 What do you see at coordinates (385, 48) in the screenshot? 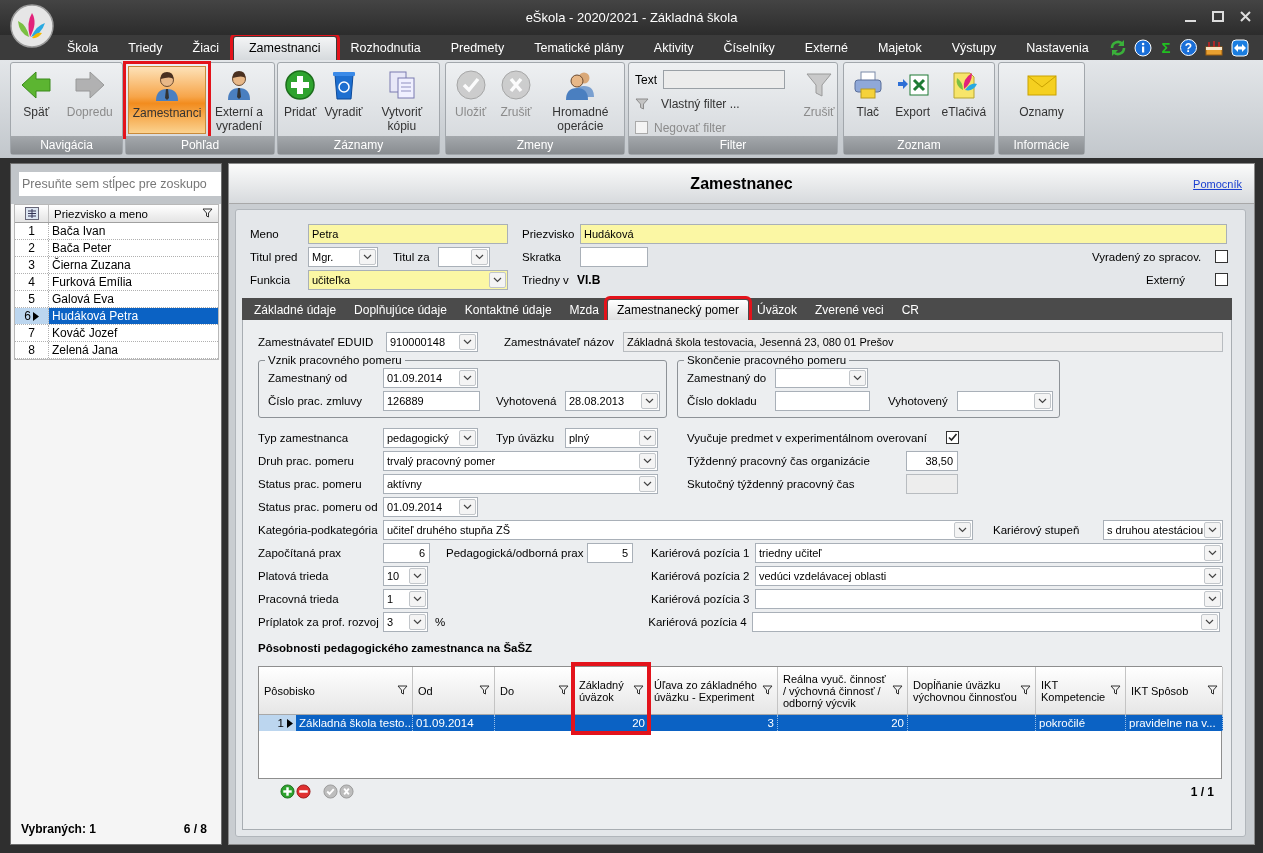
I see `menu-tab: Rozhodnutia` at bounding box center [385, 48].